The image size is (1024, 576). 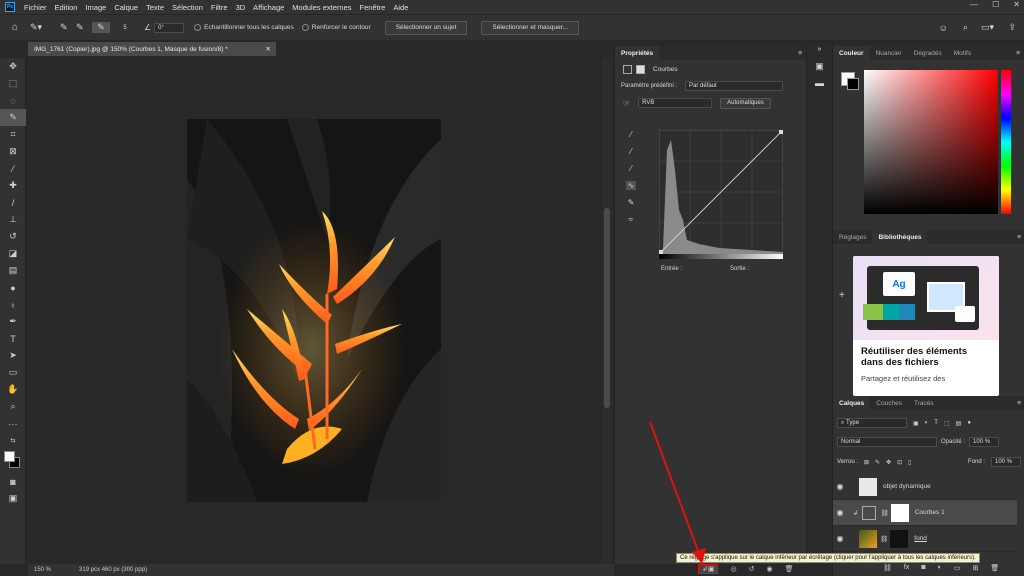 What do you see at coordinates (987, 27) in the screenshot?
I see `workspace-icon: ▭▾` at bounding box center [987, 27].